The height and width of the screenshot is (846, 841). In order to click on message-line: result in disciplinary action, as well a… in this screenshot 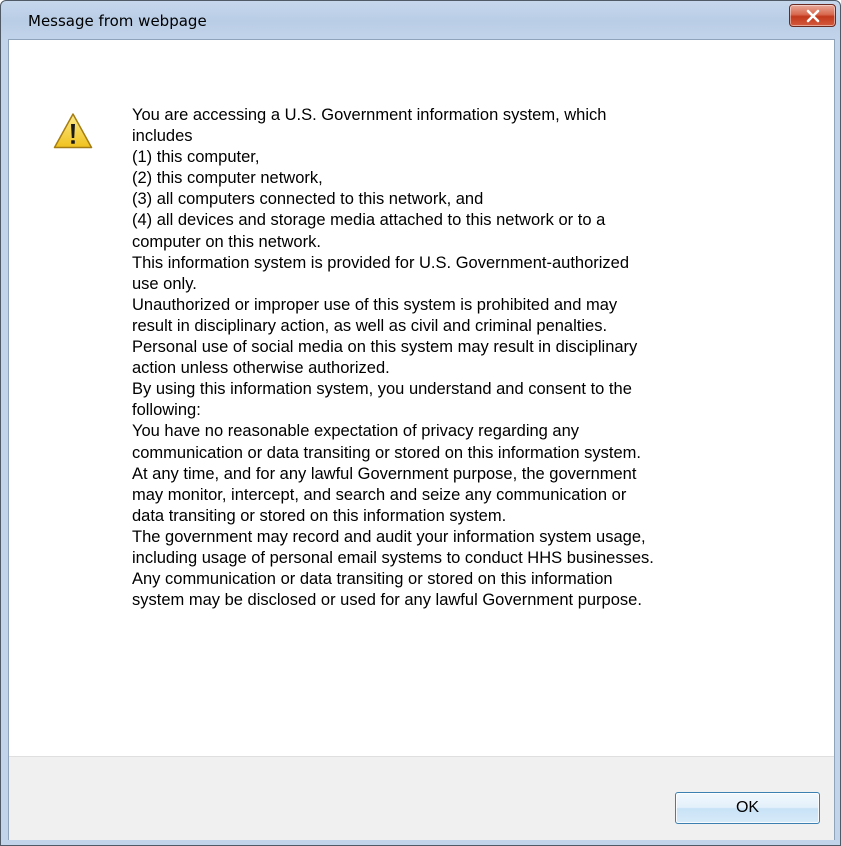, I will do `click(370, 325)`.